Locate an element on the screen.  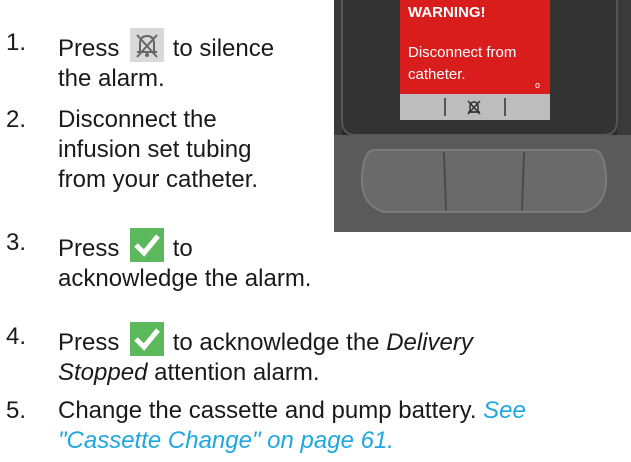
screen-softkey-bar is located at coordinates (475, 107).